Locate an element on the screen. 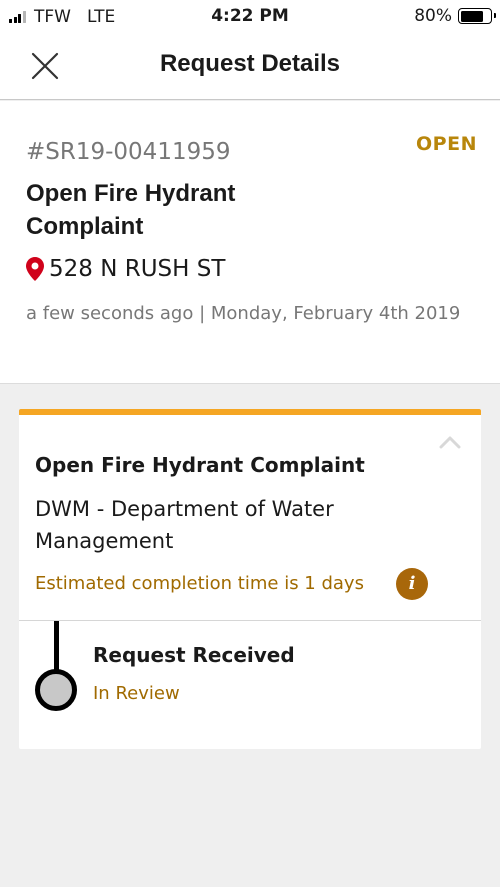 The image size is (500, 887). department-name: DWM - Department of Water Management is located at coordinates (184, 525).